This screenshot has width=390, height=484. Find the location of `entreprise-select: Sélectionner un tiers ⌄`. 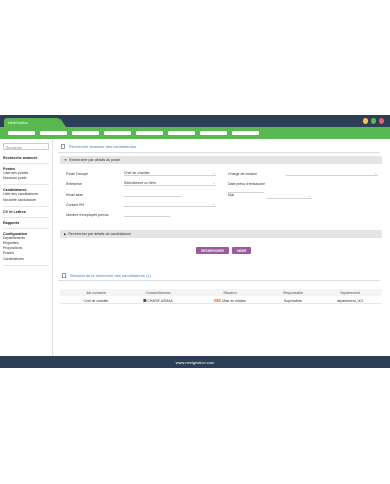

entreprise-select: Sélectionner un tiers ⌄ is located at coordinates (170, 183).